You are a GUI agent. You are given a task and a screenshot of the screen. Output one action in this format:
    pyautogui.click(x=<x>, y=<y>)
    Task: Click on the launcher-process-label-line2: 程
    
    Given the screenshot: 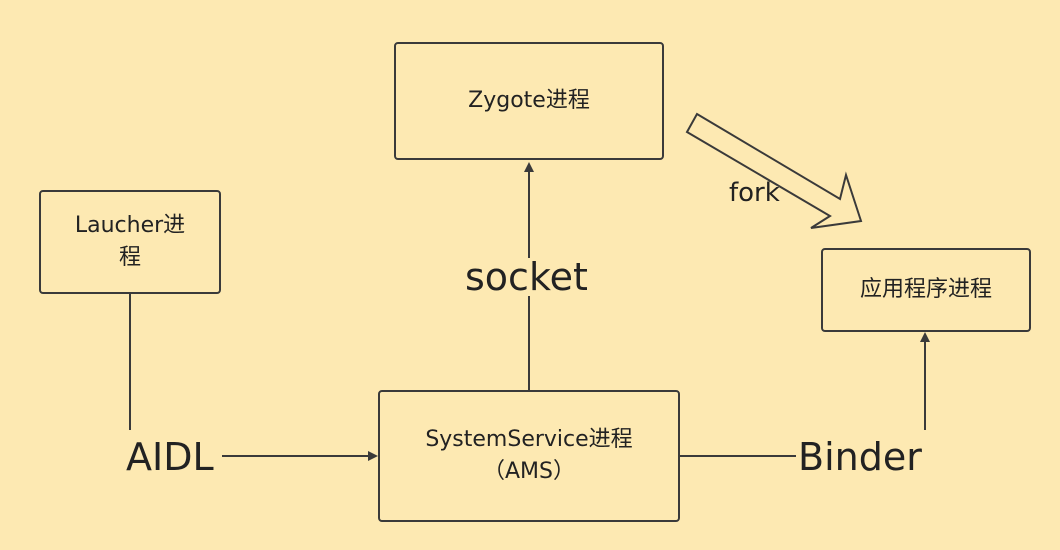 What is the action you would take?
    pyautogui.click(x=129, y=257)
    